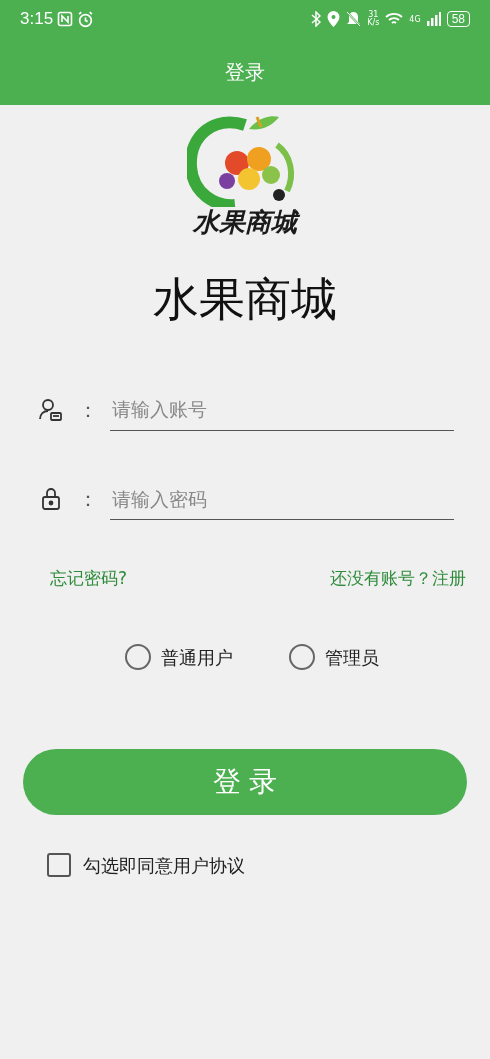 This screenshot has width=490, height=1059. Describe the element at coordinates (334, 19) in the screenshot. I see `location-icon` at that location.